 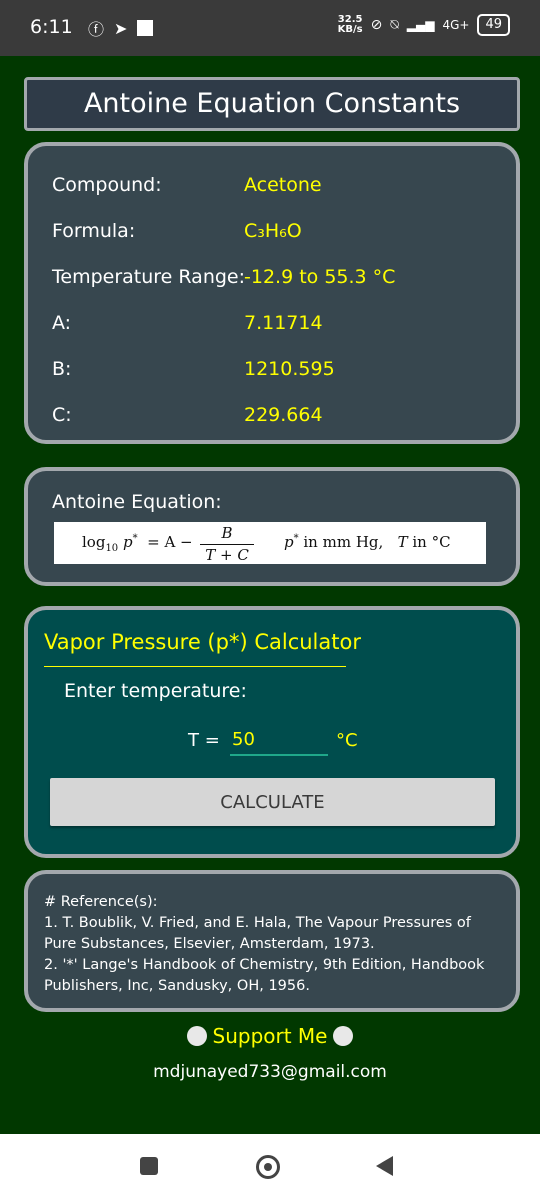 I want to click on recents-icon, so click(x=149, y=1166).